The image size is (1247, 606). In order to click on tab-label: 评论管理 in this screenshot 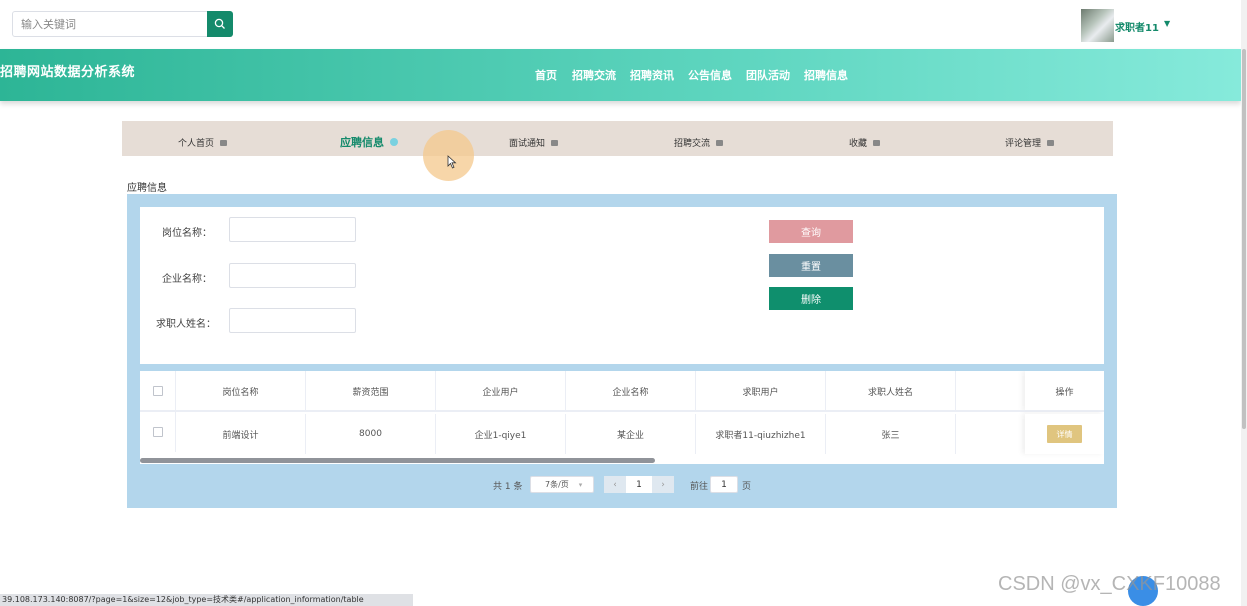, I will do `click(1023, 144)`.